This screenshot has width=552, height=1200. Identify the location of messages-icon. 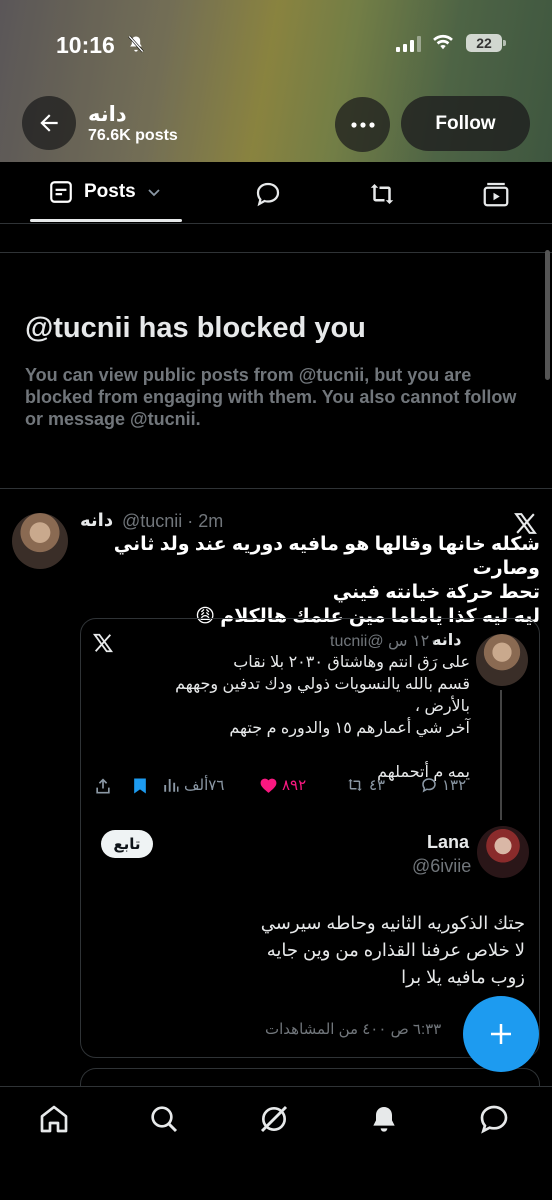
(494, 1119).